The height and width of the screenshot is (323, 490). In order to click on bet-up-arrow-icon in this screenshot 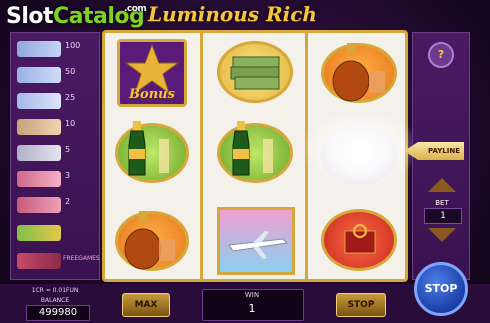, I will do `click(442, 185)`.